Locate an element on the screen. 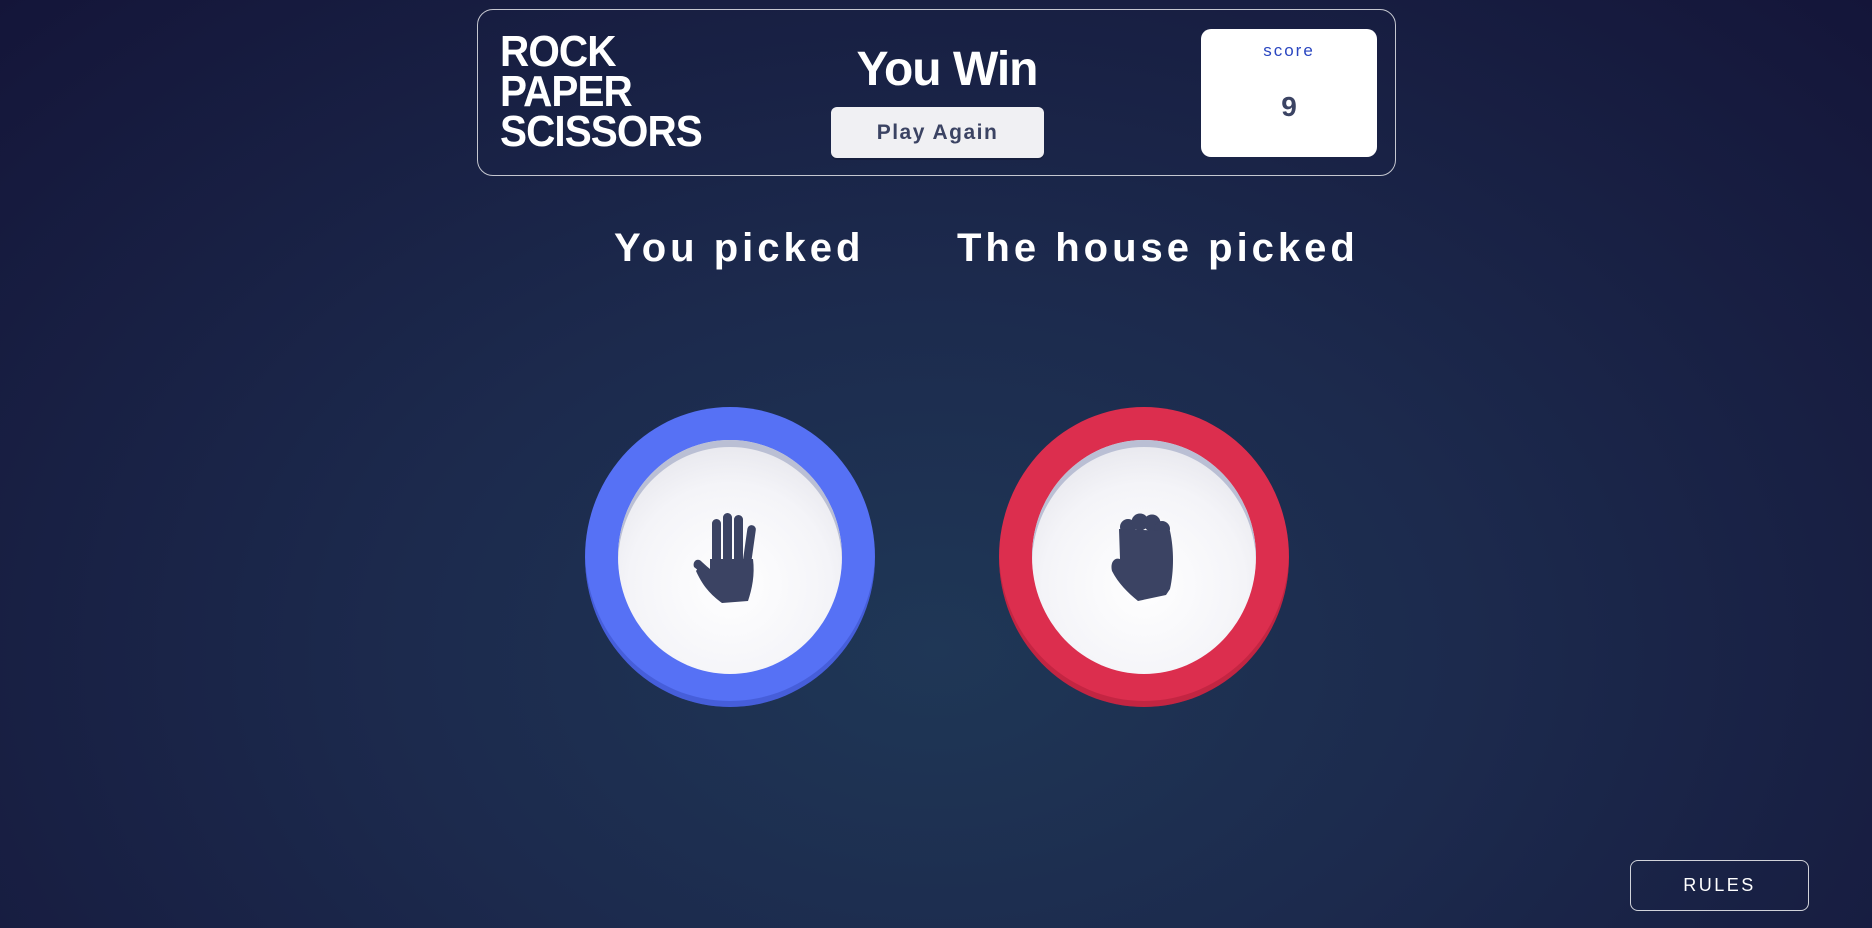 This screenshot has width=1872, height=928. title-line-rock: ROCK is located at coordinates (558, 51).